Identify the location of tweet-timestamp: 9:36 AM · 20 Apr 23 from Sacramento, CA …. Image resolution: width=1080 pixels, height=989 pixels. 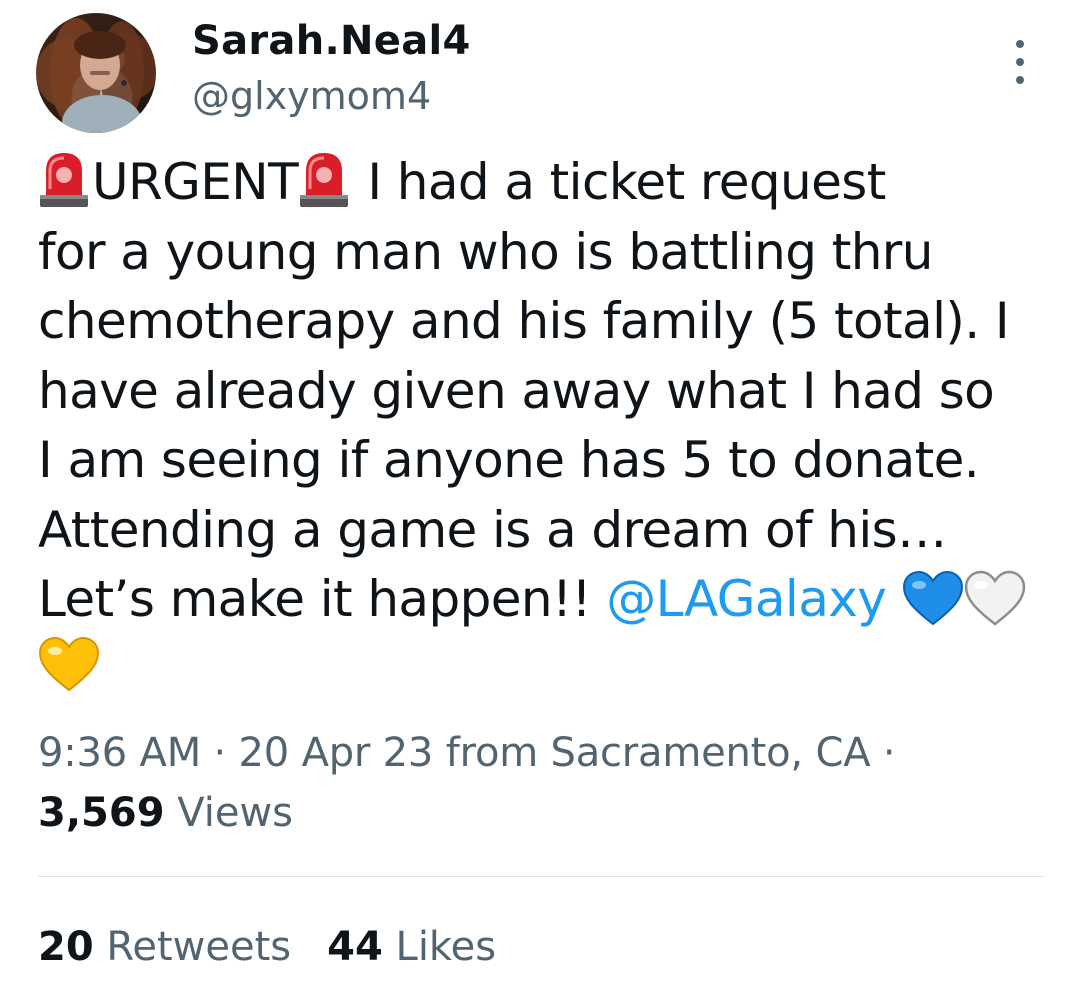
(467, 753).